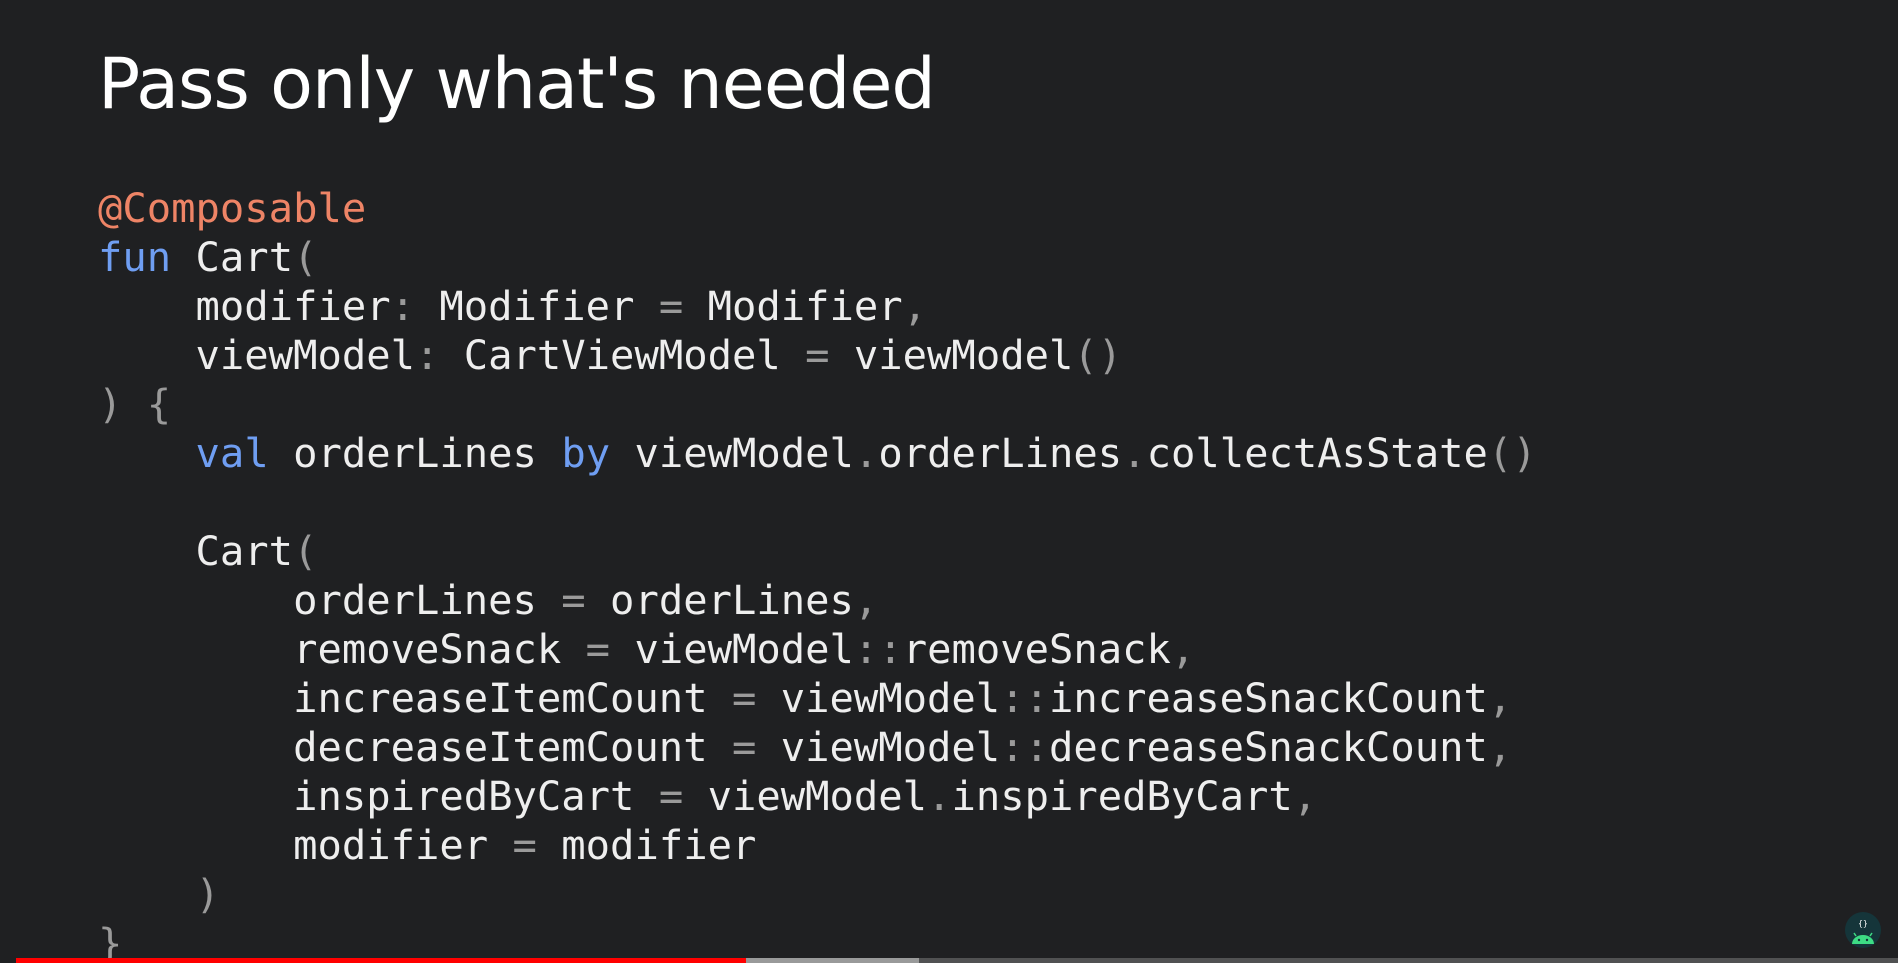  Describe the element at coordinates (1317, 453) in the screenshot. I see `identifier-token: collectAsState` at that location.